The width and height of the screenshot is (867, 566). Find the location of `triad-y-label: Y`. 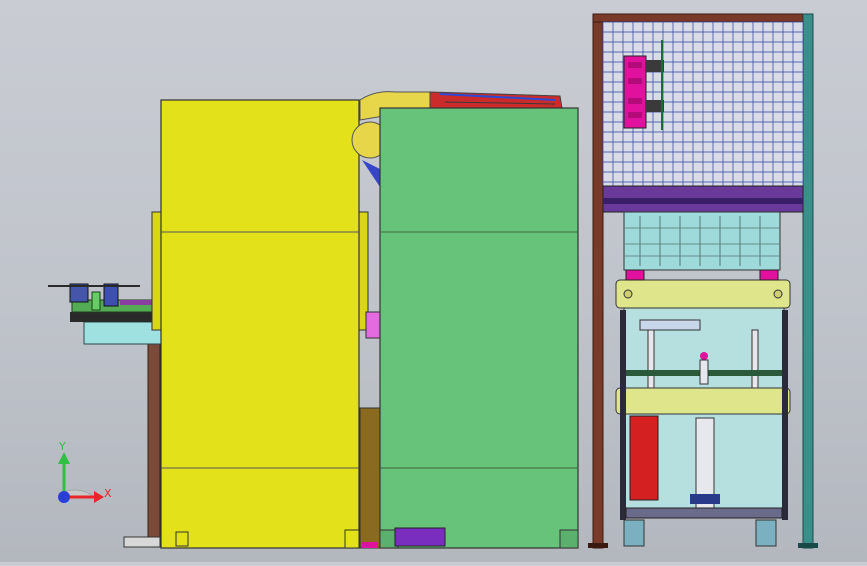

triad-y-label: Y is located at coordinates (62, 446).